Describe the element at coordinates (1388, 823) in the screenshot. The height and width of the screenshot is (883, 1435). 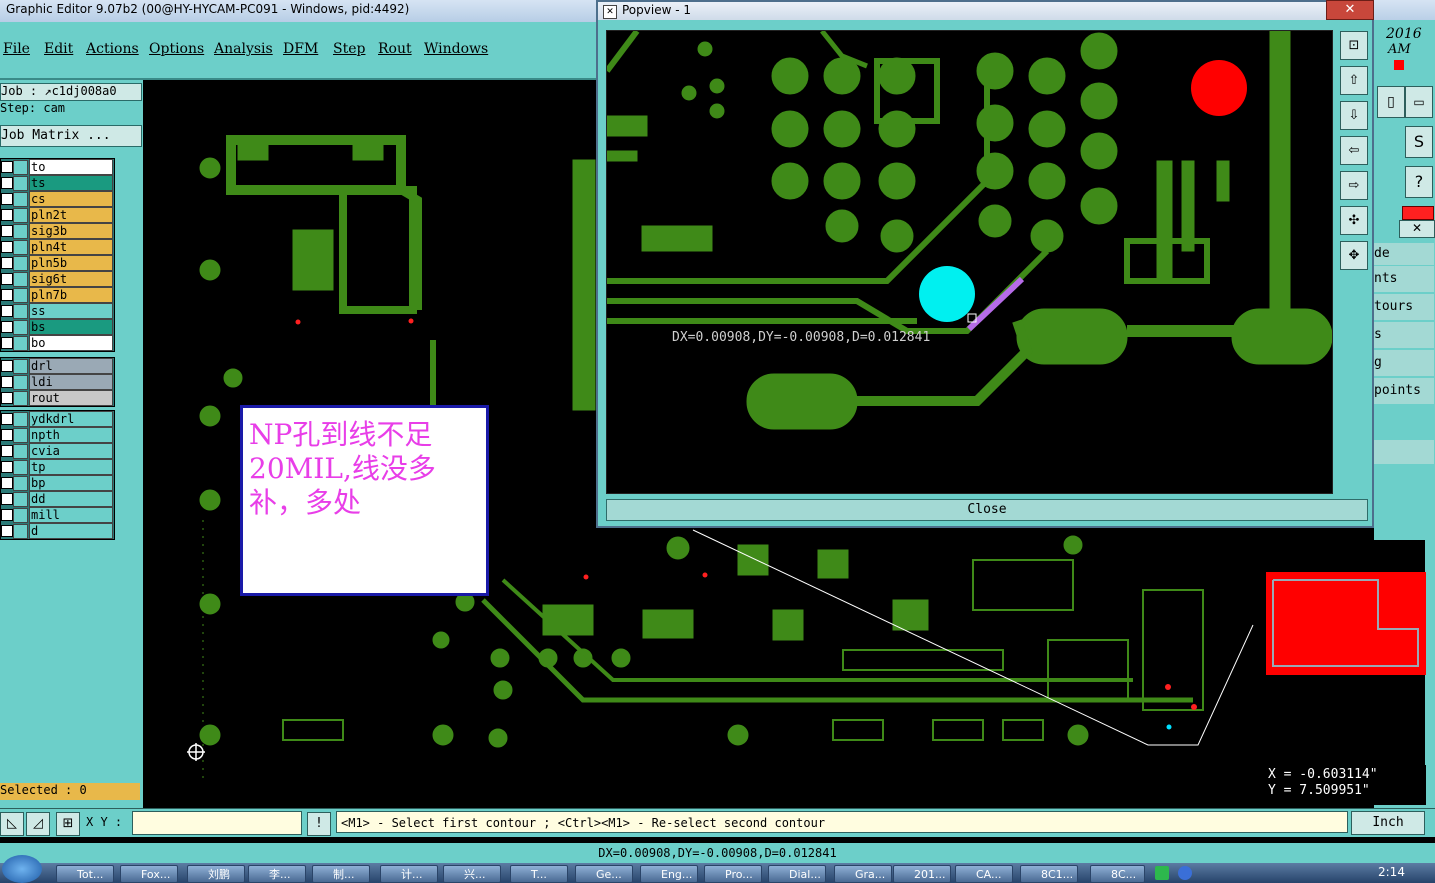
I see `units-select: Inch` at that location.